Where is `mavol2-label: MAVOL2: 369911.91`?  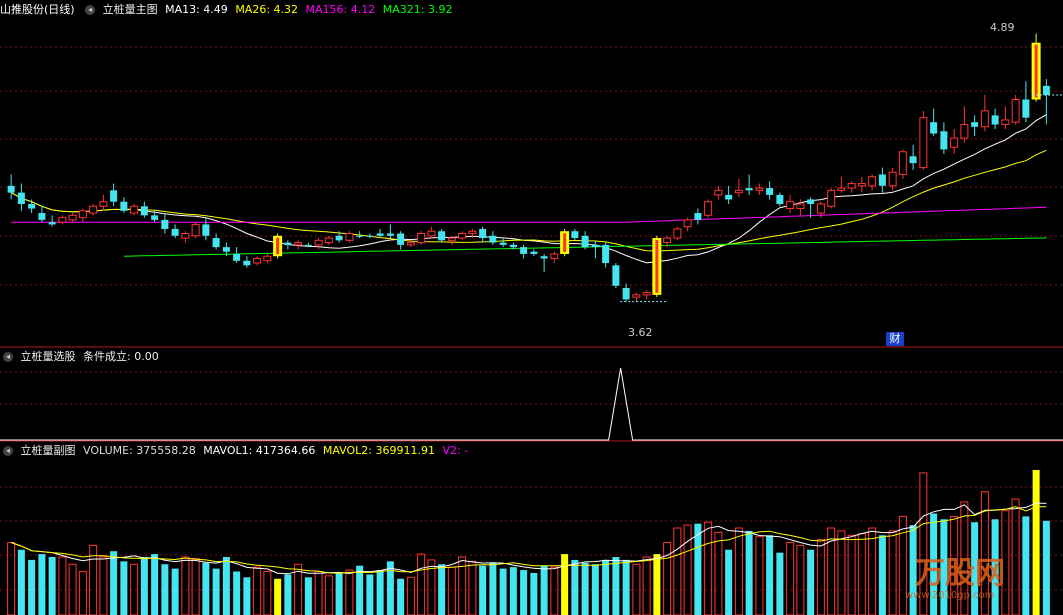 mavol2-label: MAVOL2: 369911.91 is located at coordinates (378, 450).